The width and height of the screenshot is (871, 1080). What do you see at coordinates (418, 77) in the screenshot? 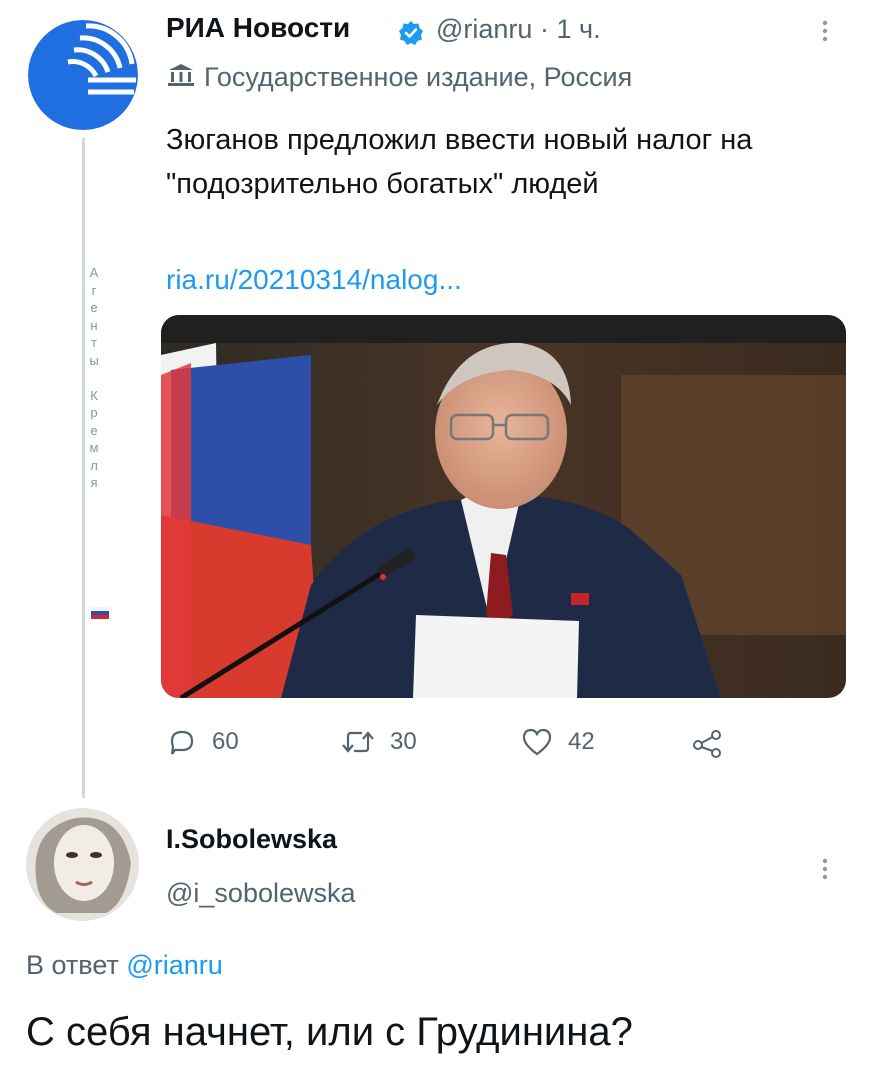
I see `account-label-text: Государственное издание, Россия` at bounding box center [418, 77].